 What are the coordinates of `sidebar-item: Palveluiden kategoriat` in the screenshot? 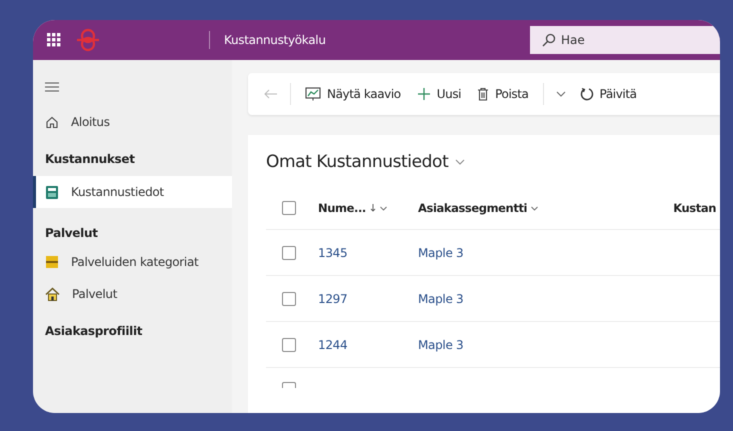 It's located at (132, 262).